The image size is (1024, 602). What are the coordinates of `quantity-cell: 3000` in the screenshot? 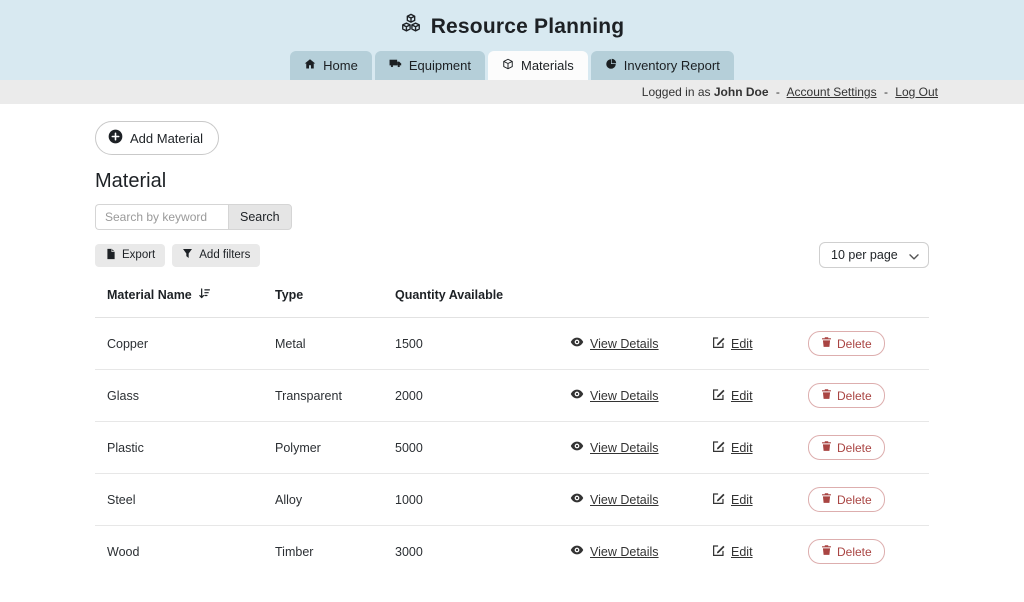 It's located at (409, 551).